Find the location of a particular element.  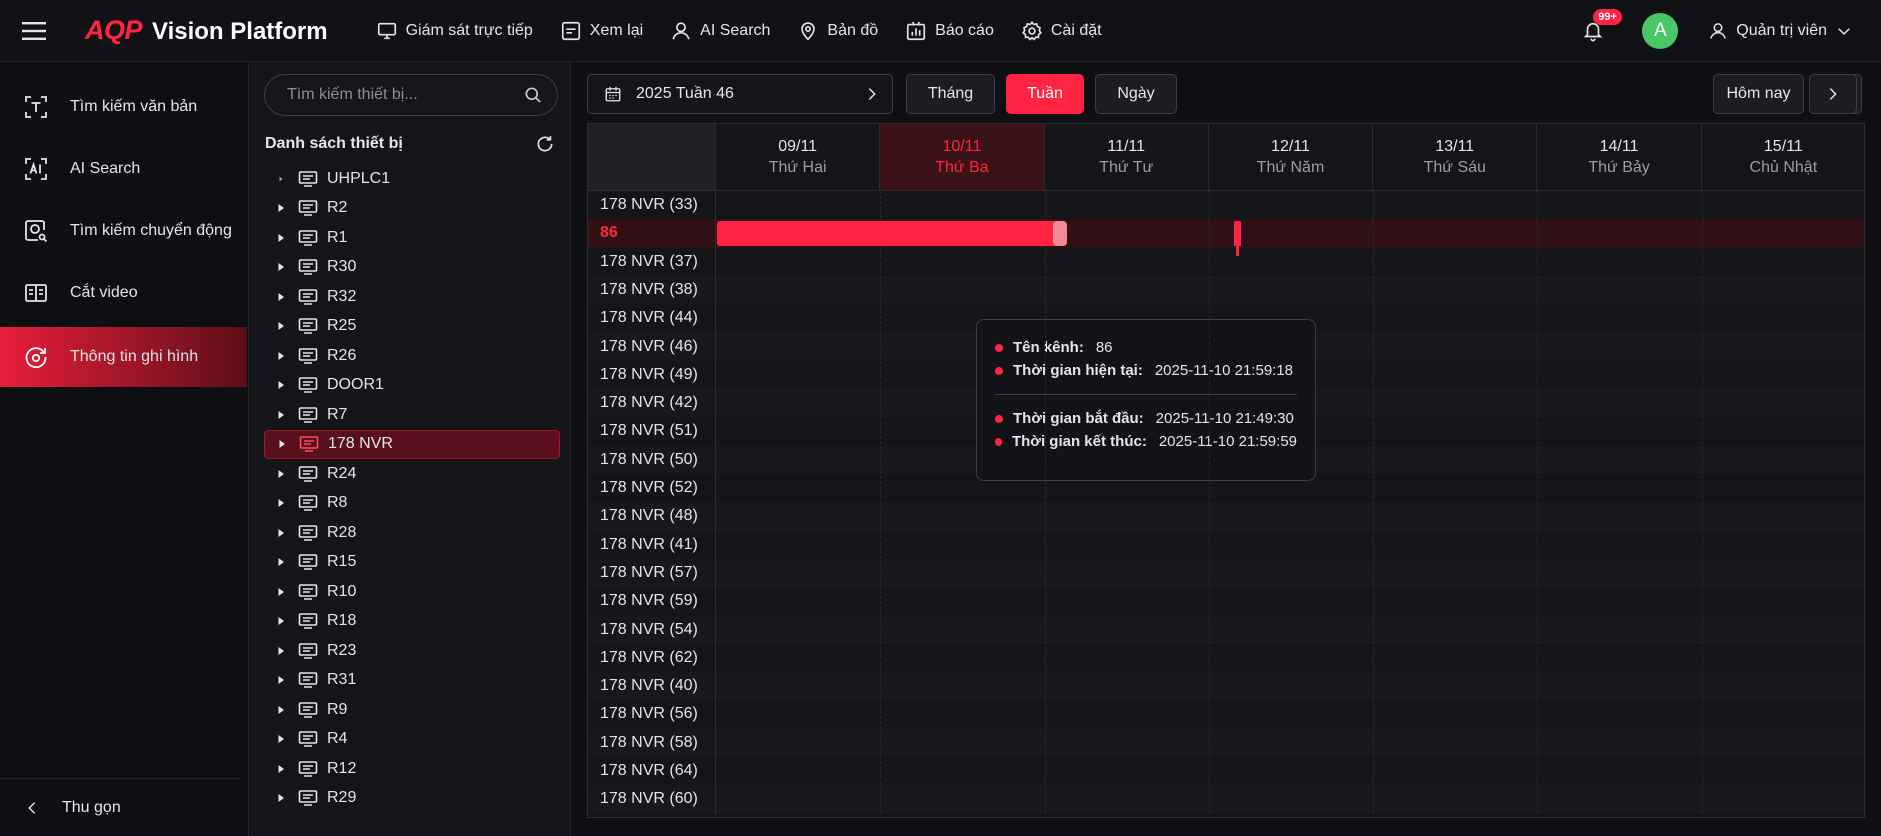

view-month-button: Tháng is located at coordinates (950, 94).